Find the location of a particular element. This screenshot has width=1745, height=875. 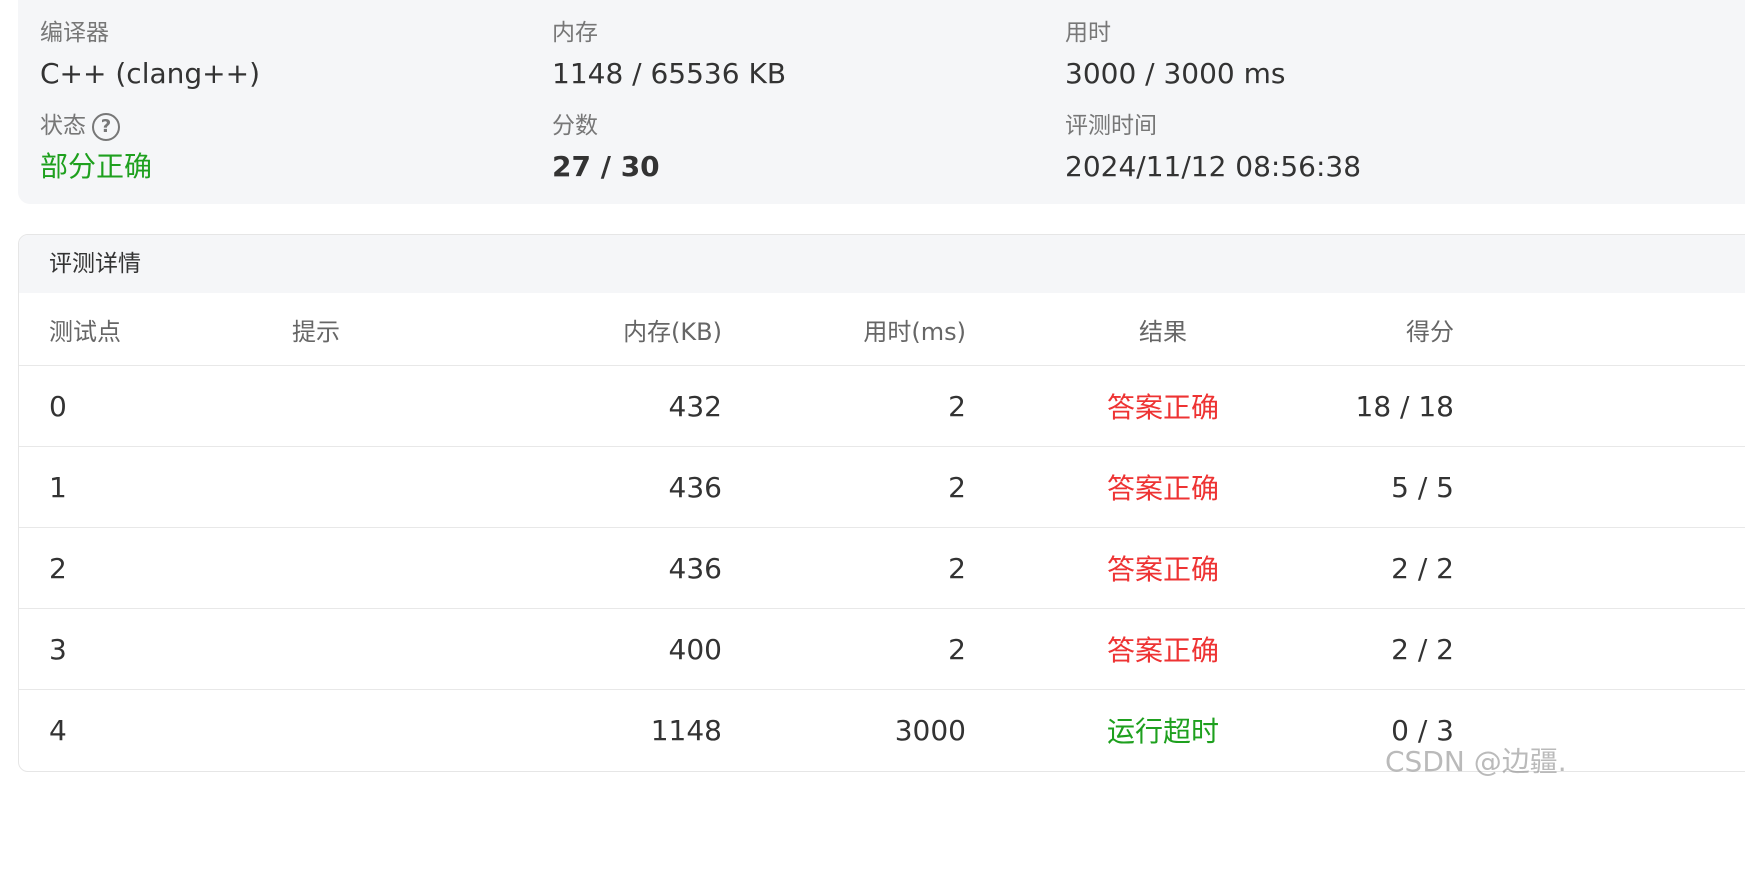

table-row: 2 436 2 答案正确 2 / 2 is located at coordinates (882, 567).